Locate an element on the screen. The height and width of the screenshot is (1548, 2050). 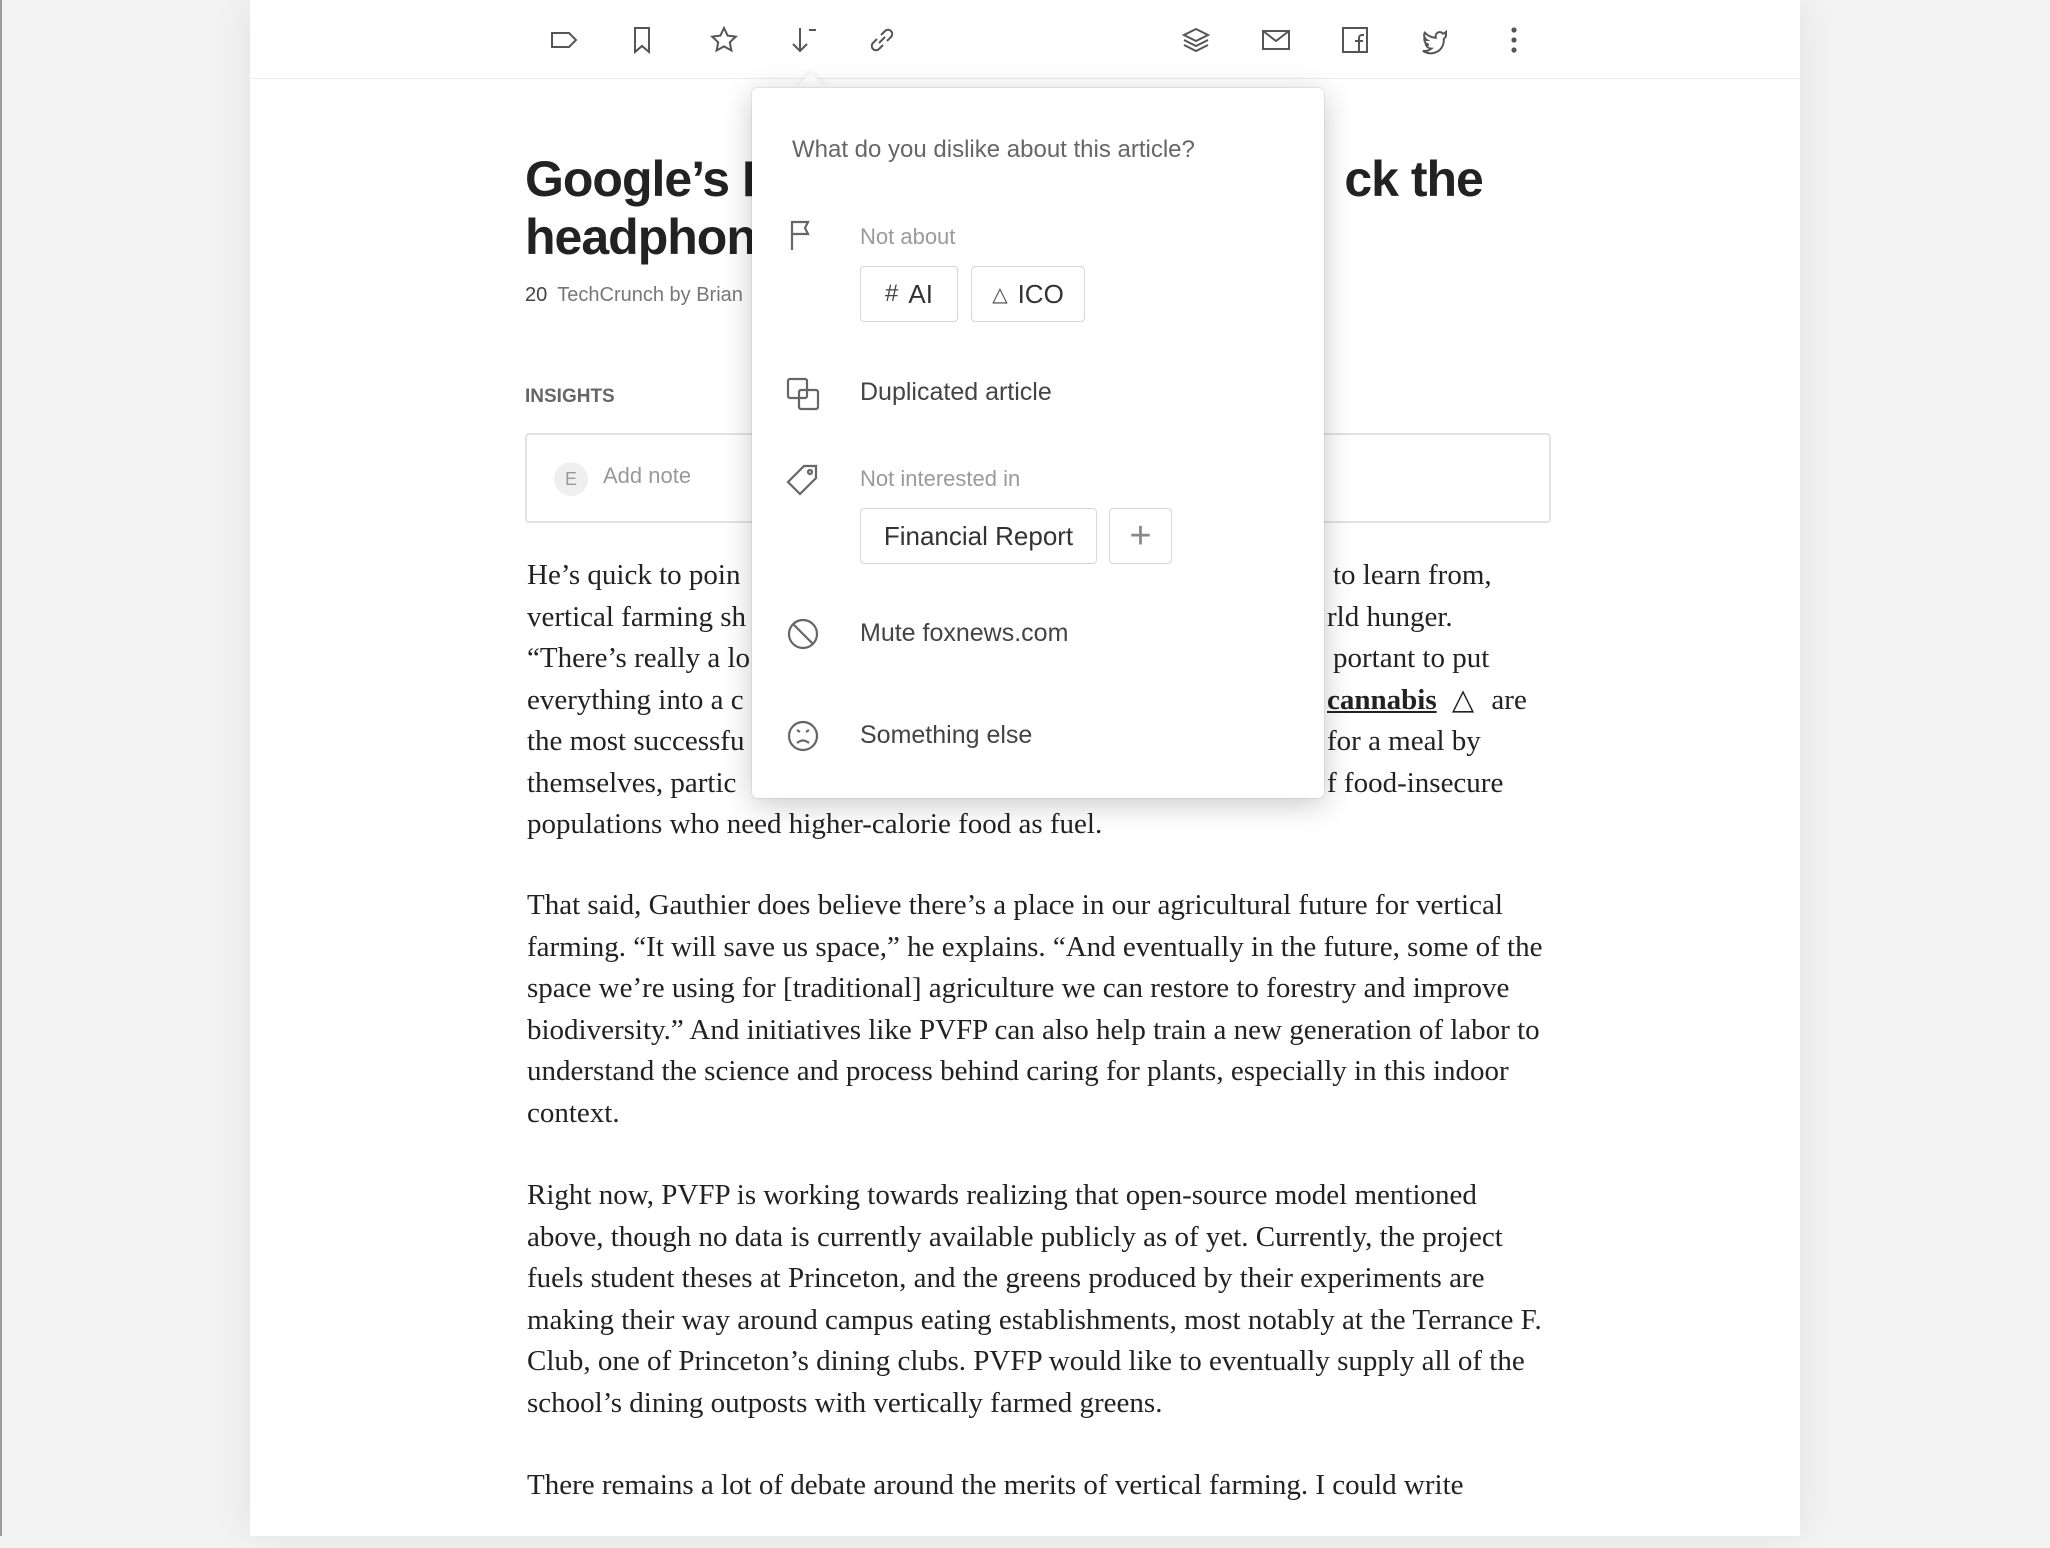
mail-icon is located at coordinates (1276, 40).